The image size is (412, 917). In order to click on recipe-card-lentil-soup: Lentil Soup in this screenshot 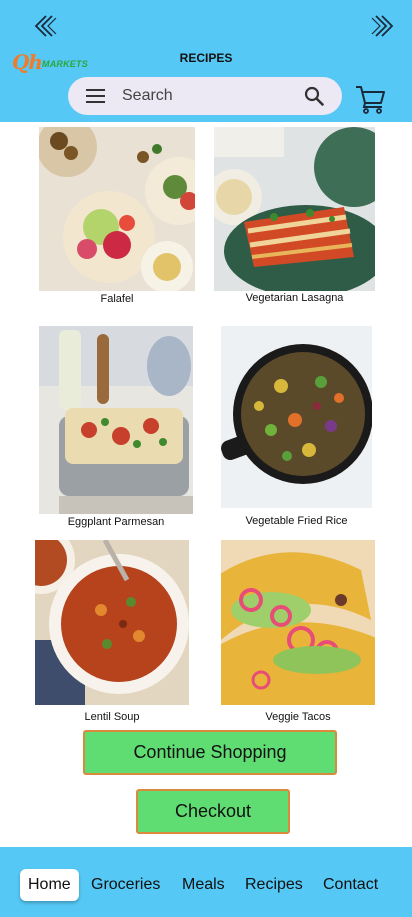, I will do `click(112, 633)`.